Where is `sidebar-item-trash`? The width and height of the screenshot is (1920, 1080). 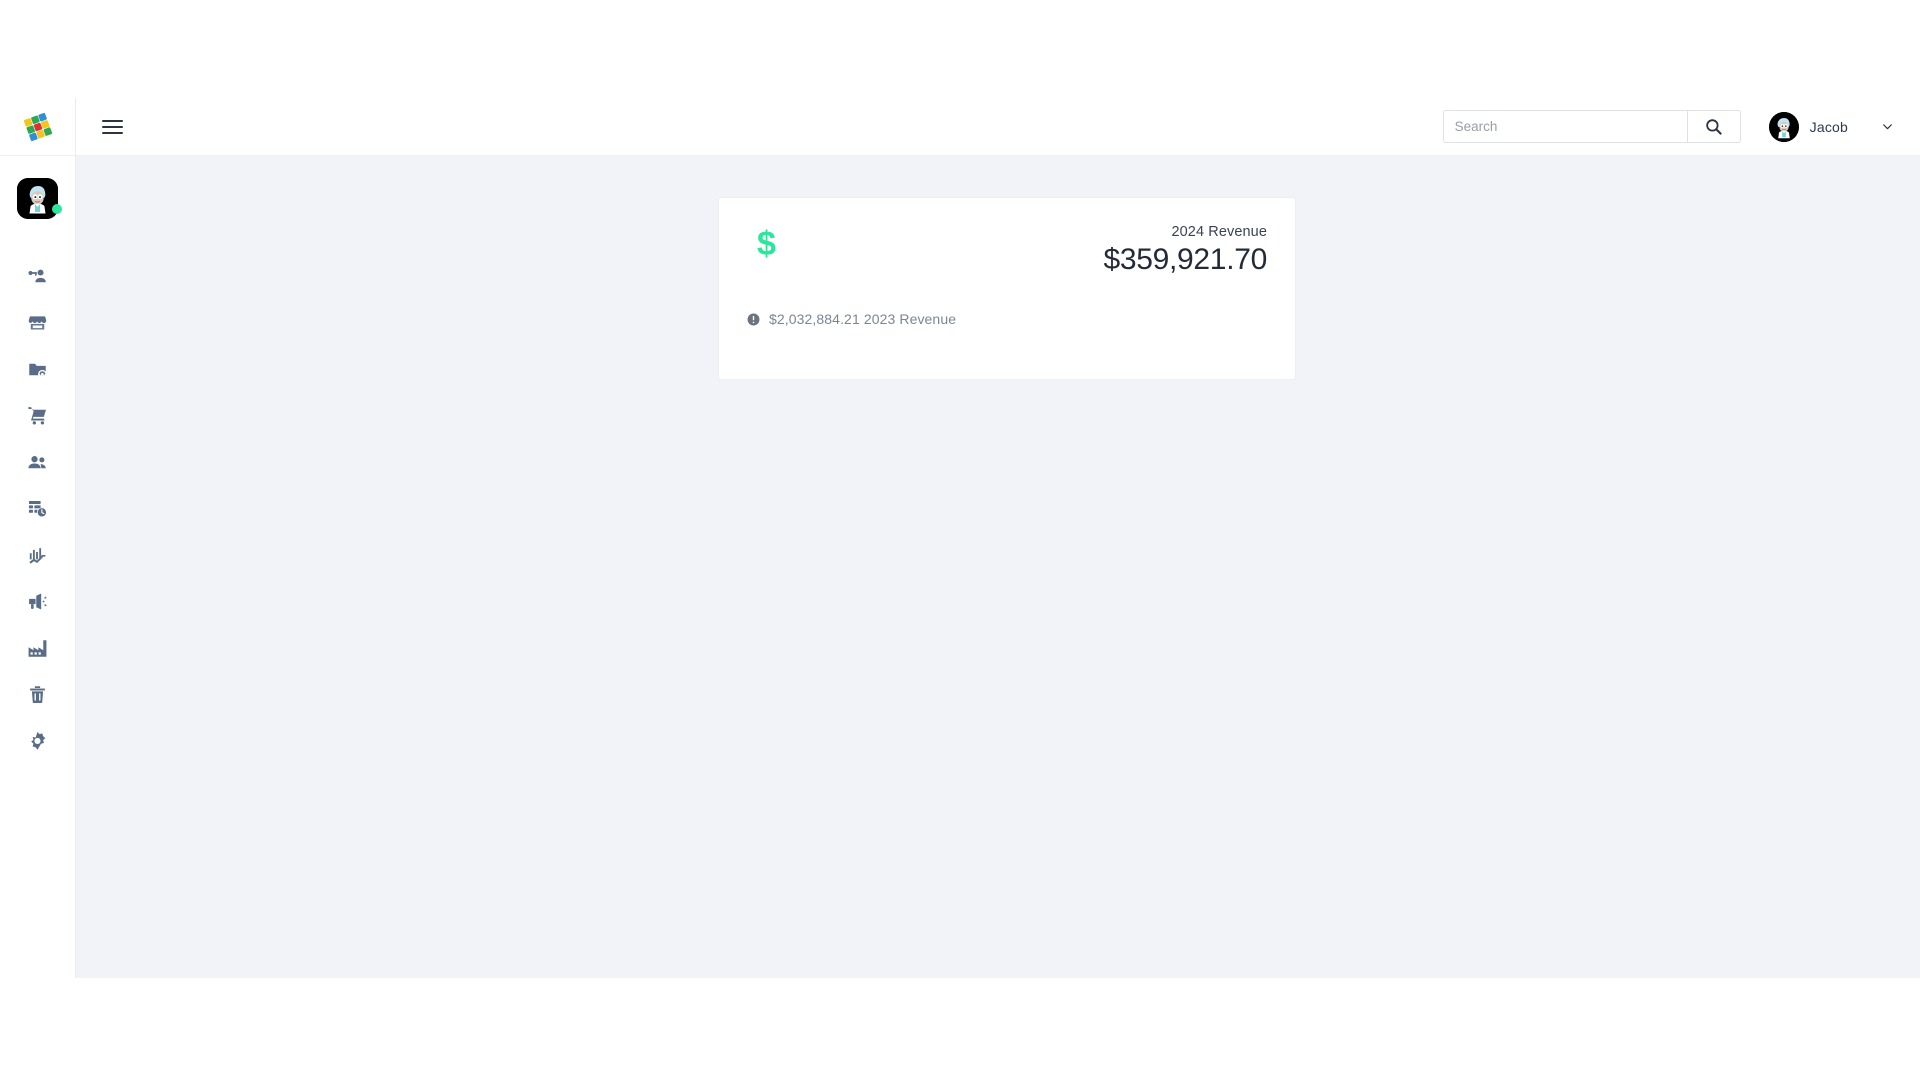
sidebar-item-trash is located at coordinates (37, 695).